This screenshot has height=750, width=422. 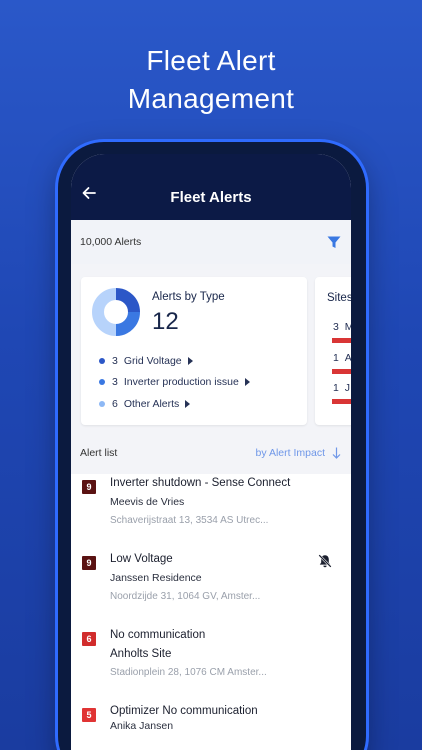 What do you see at coordinates (147, 502) in the screenshot?
I see `alert-site: Meevis de Vries` at bounding box center [147, 502].